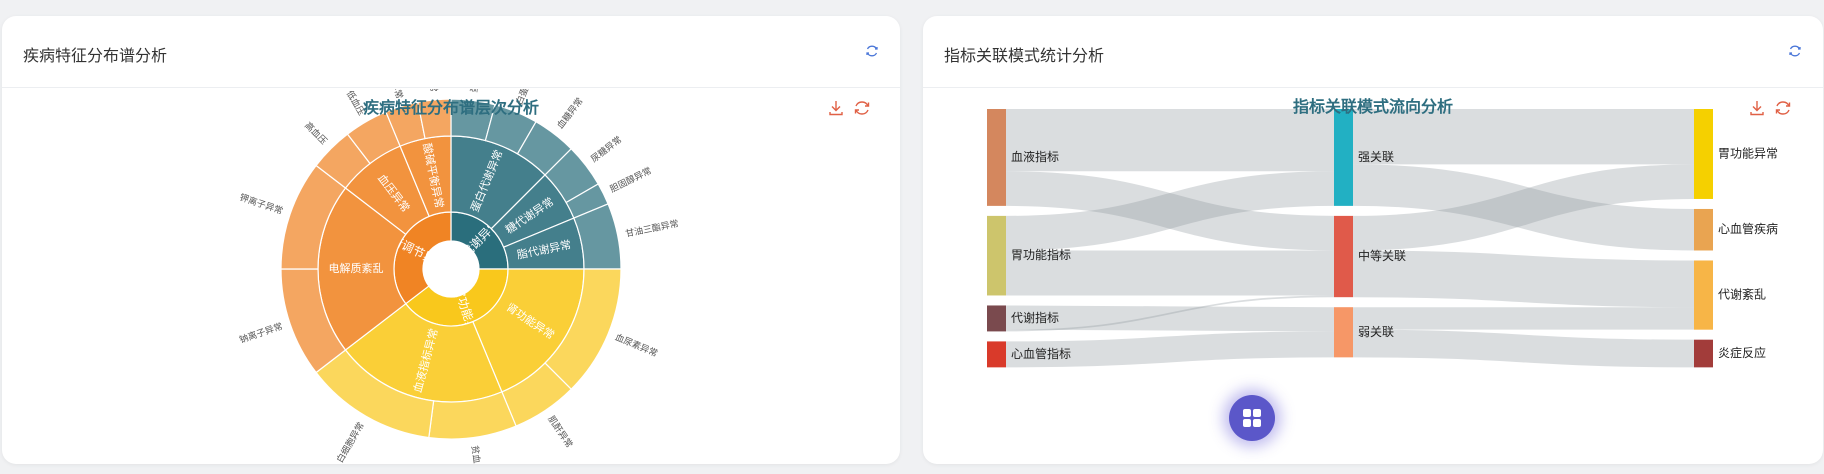 Image resolution: width=1824 pixels, height=474 pixels. I want to click on sunburst-label: 肌酐异常, so click(560, 431).